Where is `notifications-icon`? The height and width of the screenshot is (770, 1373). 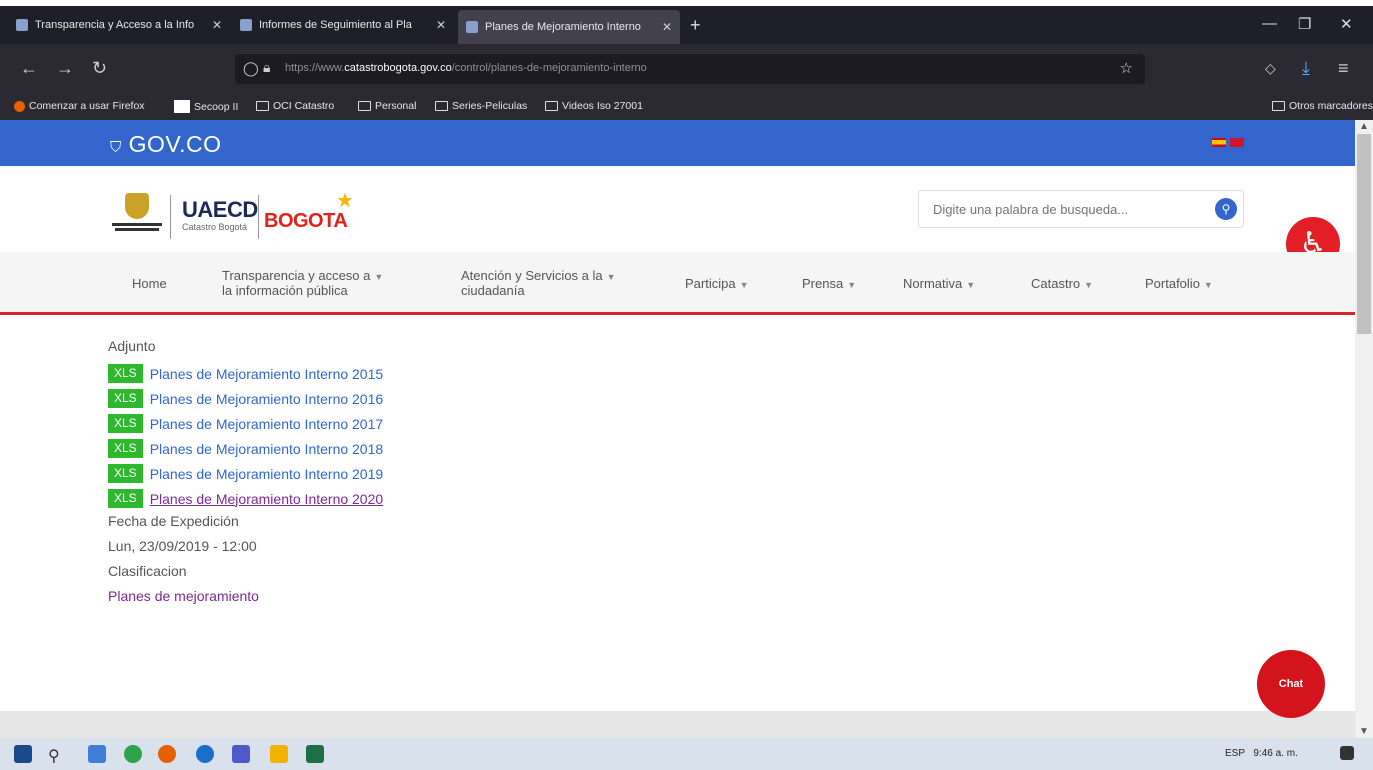
notifications-icon is located at coordinates (1347, 753).